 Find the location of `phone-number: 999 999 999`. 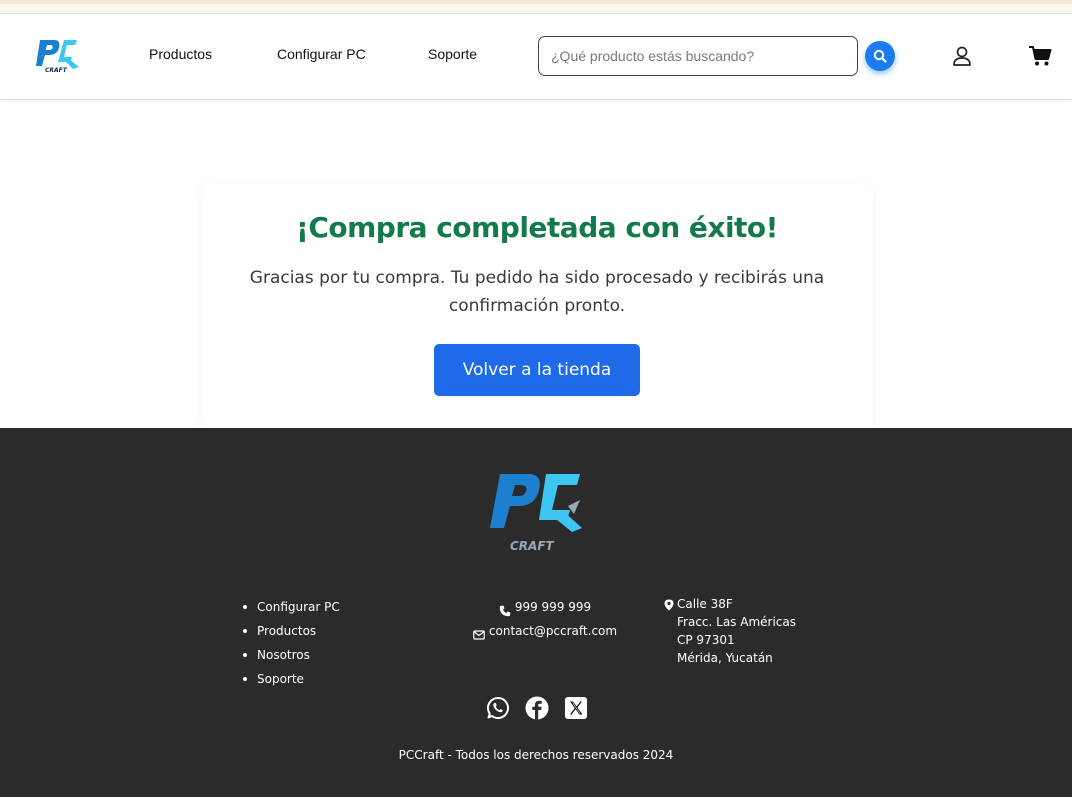

phone-number: 999 999 999 is located at coordinates (553, 607).